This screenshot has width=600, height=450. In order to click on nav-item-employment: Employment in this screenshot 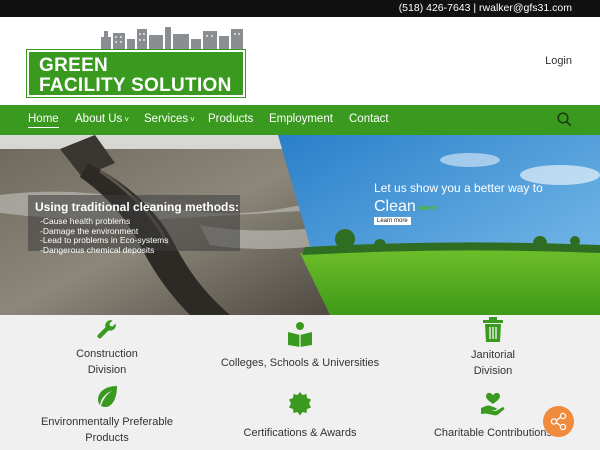, I will do `click(301, 119)`.